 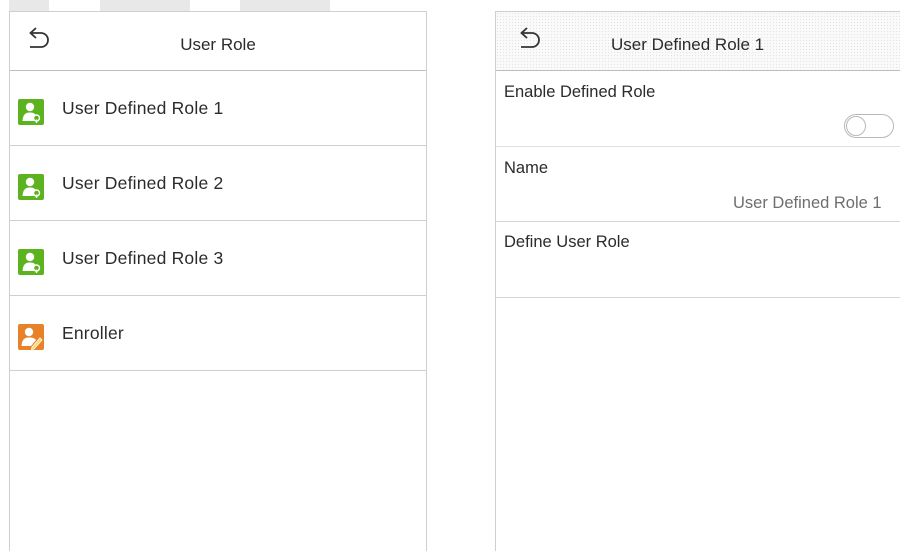 I want to click on back-button, so click(x=529, y=40).